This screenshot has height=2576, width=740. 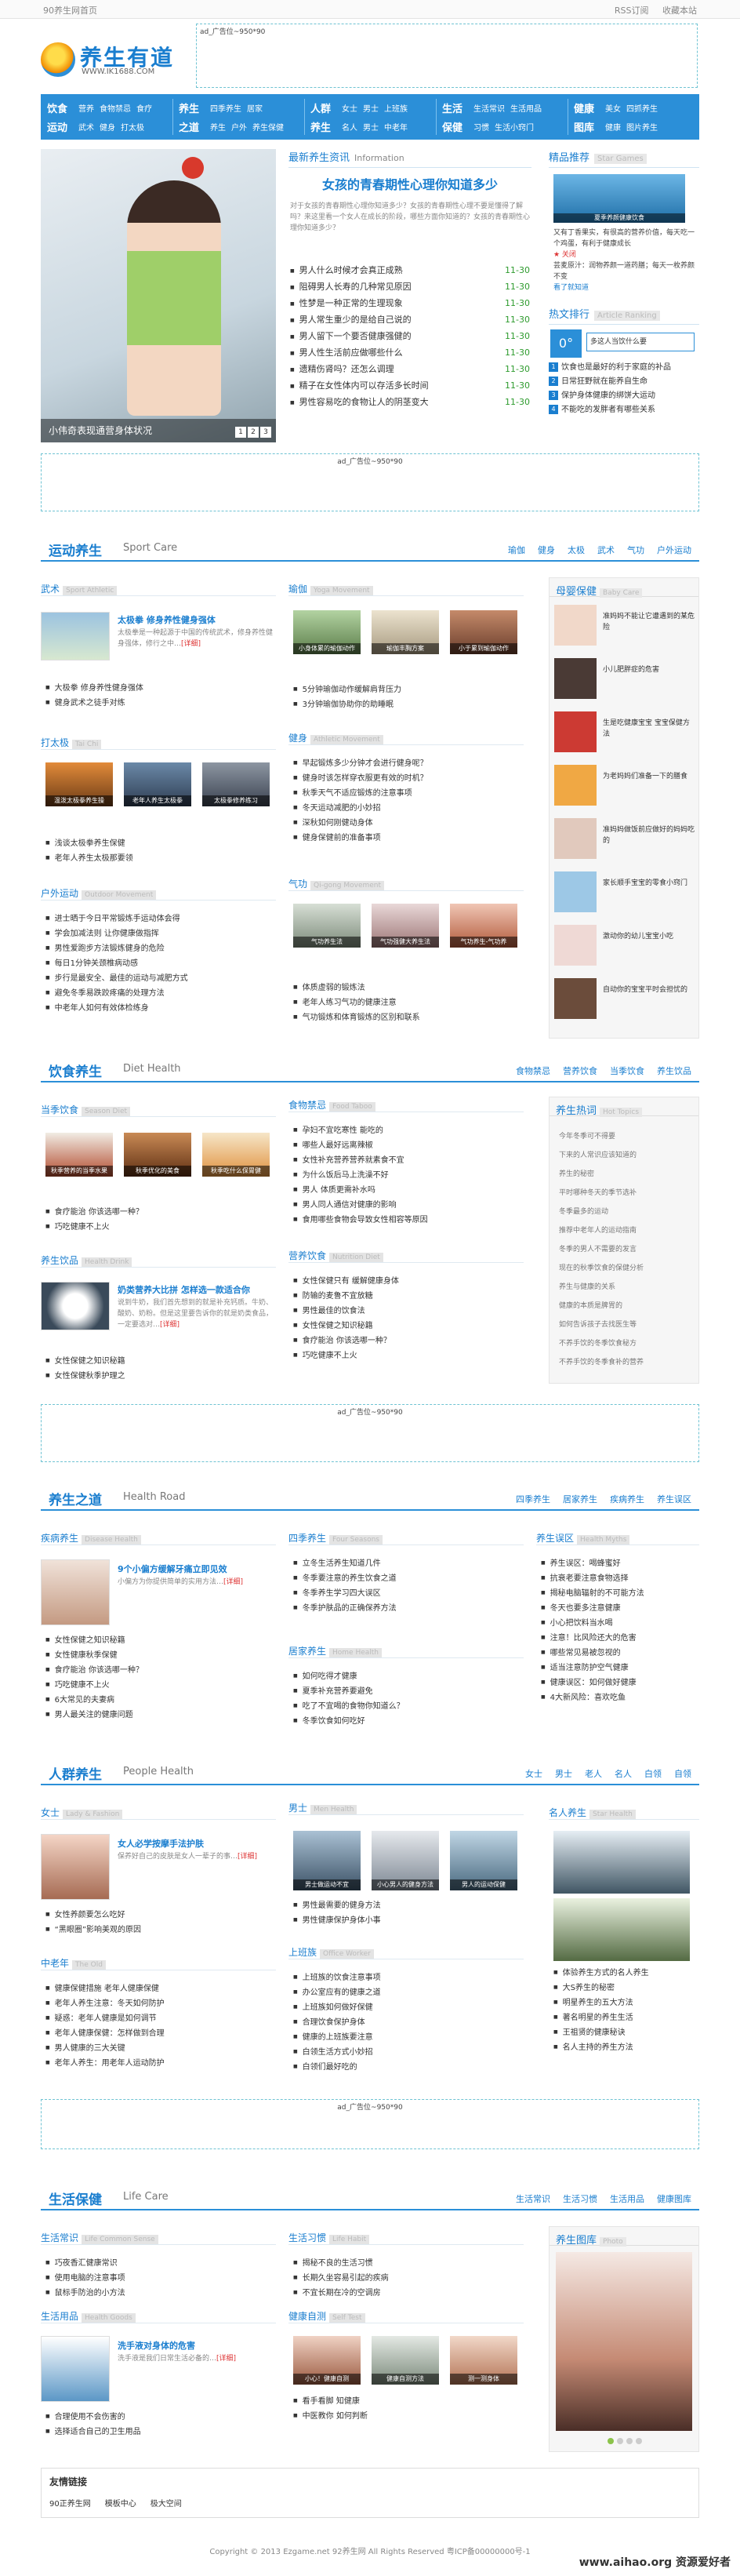 I want to click on list-item: 大S养生的秘密, so click(x=626, y=1989).